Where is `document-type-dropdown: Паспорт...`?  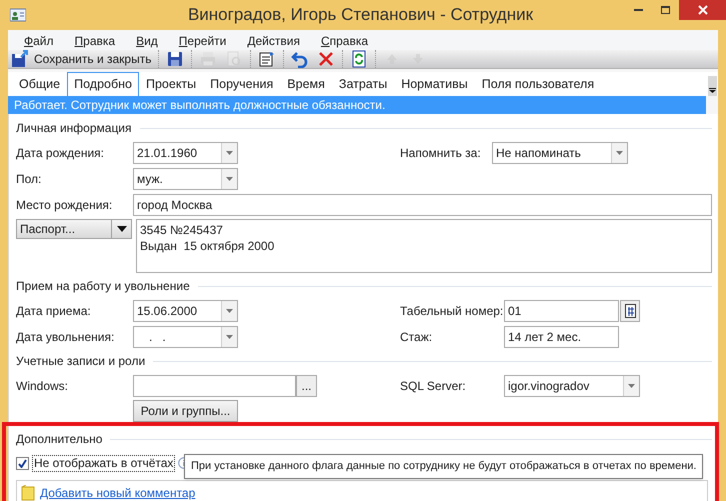
document-type-dropdown: Паспорт... is located at coordinates (74, 229).